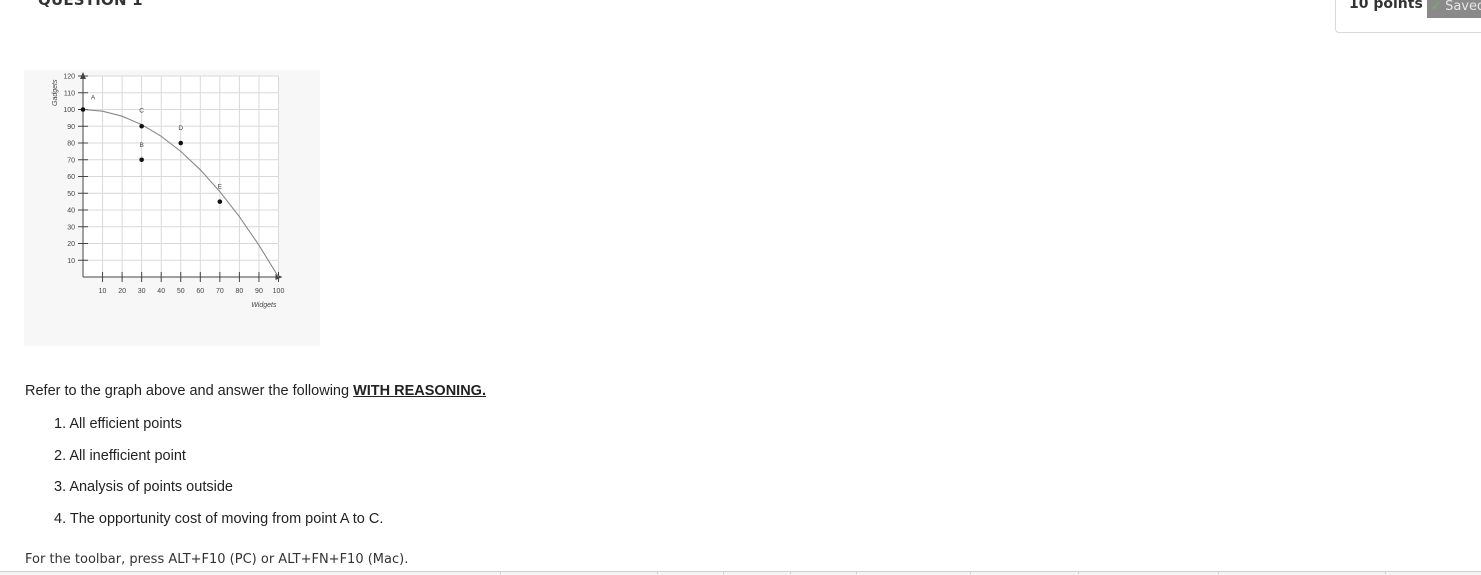  I want to click on y-tick-label: 110, so click(69, 93).